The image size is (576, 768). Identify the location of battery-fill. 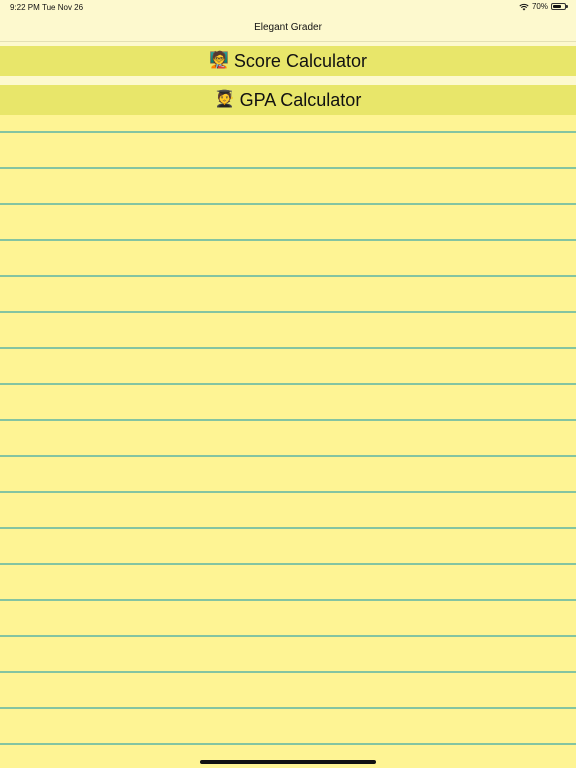
(557, 6).